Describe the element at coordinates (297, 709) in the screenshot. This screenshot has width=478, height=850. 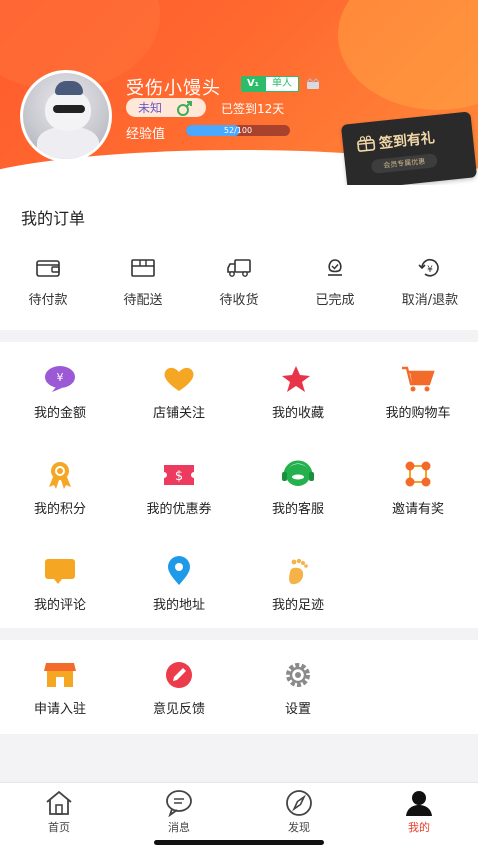
I see `service-label: 设置` at that location.